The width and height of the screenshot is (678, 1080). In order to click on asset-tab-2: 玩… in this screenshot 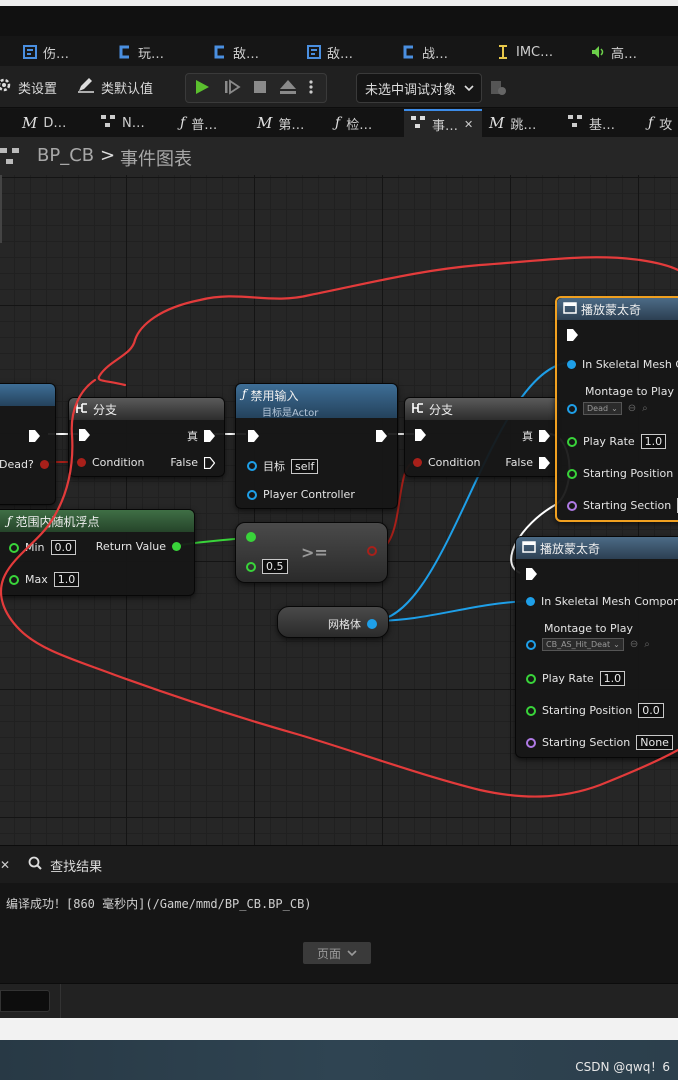, I will do `click(140, 52)`.